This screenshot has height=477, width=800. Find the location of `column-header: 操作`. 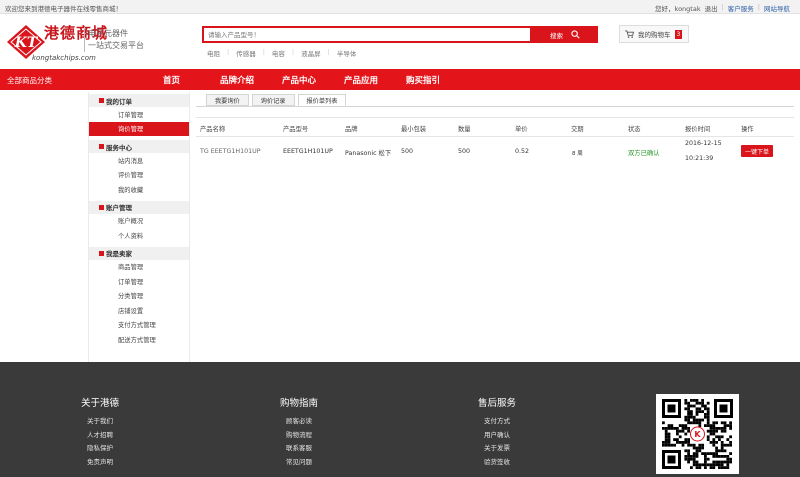

column-header: 操作 is located at coordinates (747, 129).